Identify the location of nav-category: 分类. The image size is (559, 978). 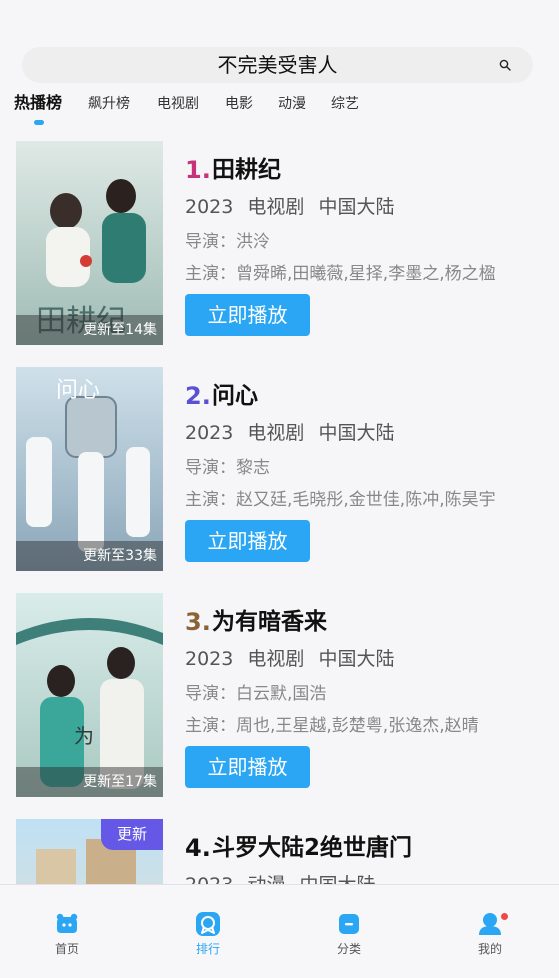
(349, 931).